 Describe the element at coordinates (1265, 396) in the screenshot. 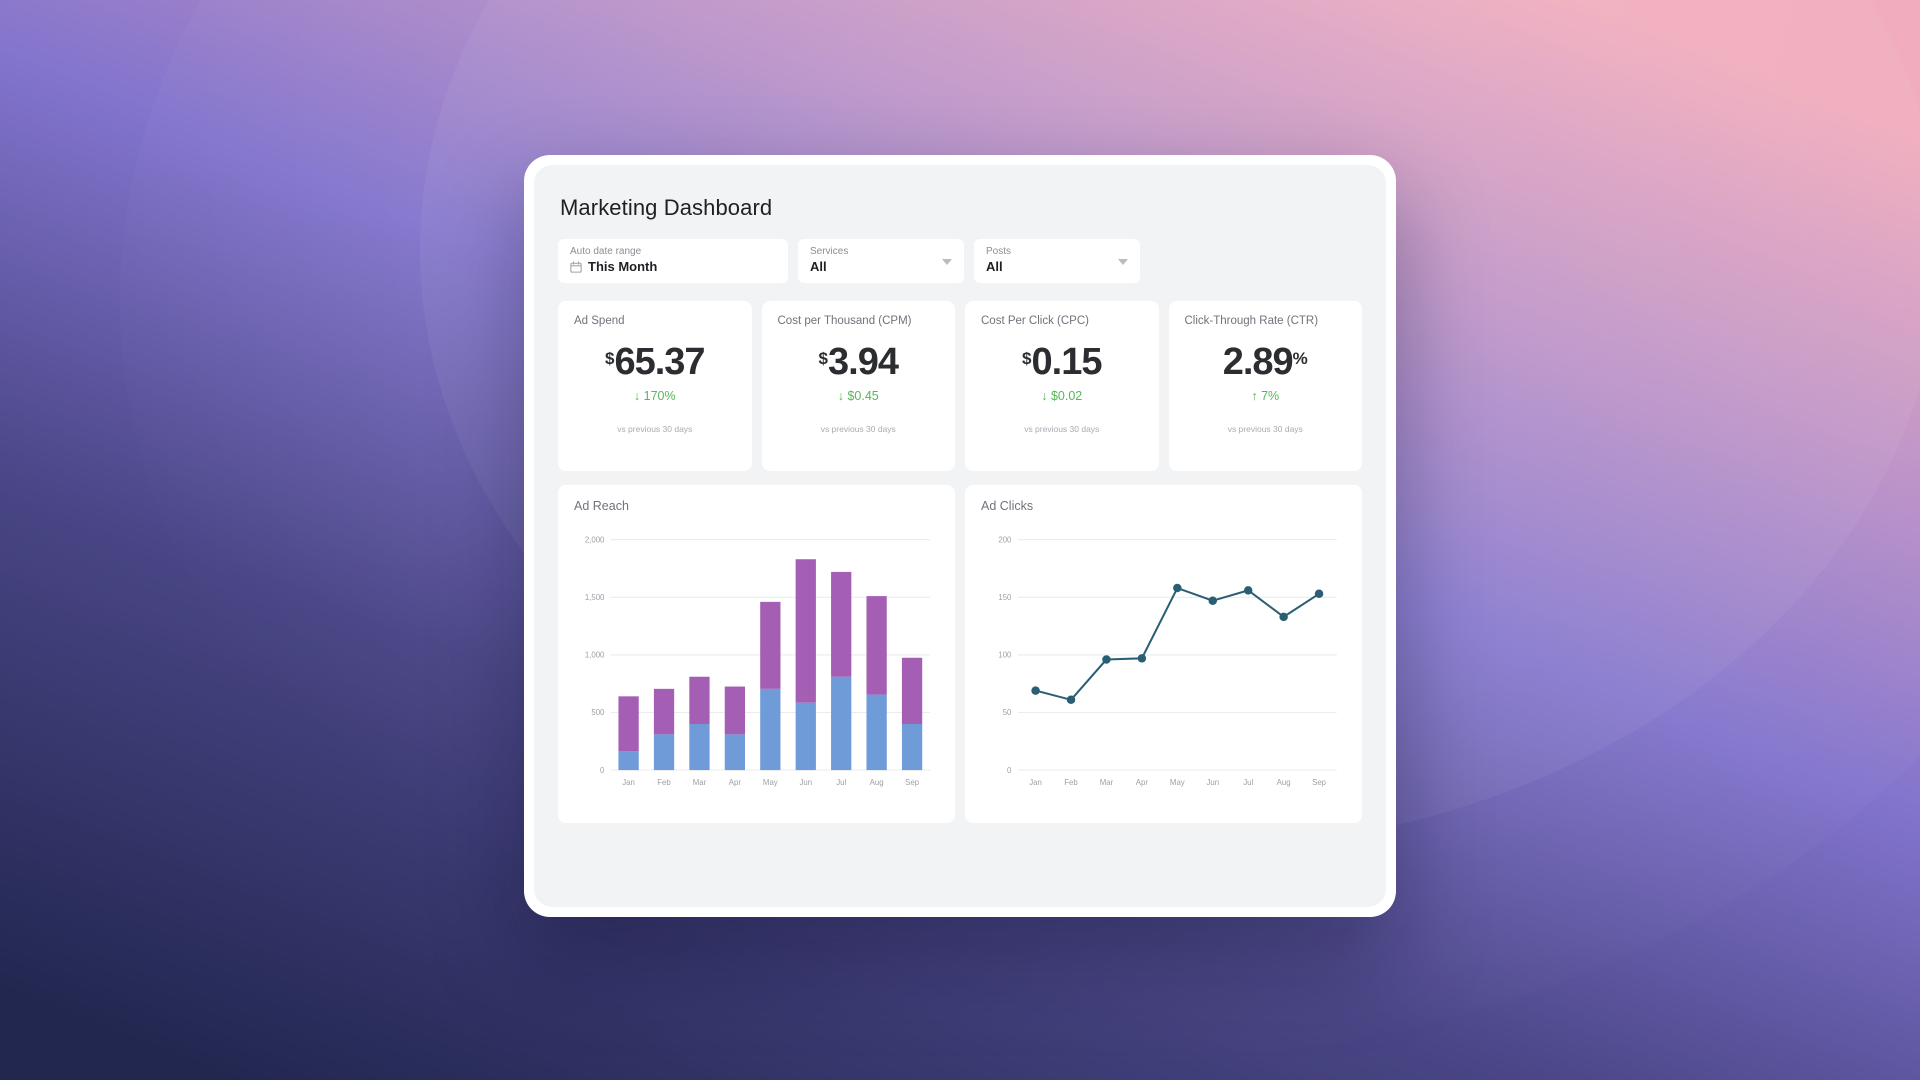

I see `kpi-delta: ↑ 7%` at that location.